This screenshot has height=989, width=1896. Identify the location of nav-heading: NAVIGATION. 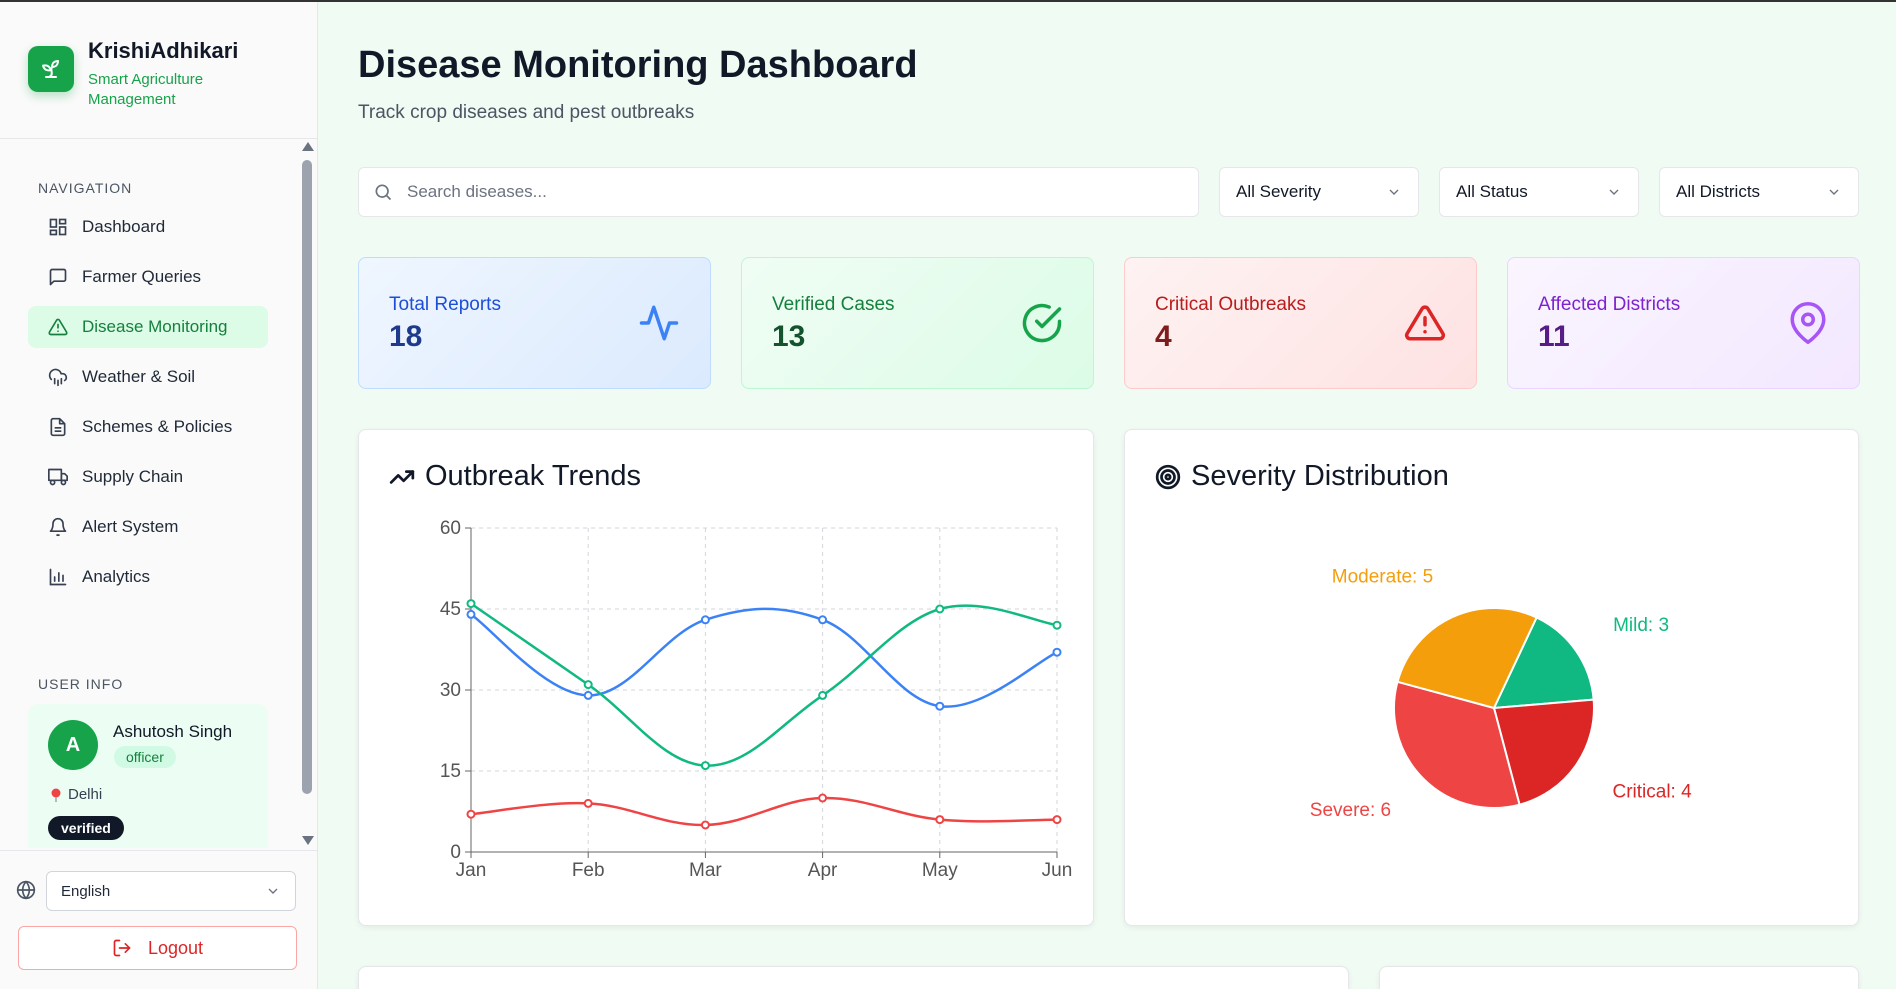
(85, 188).